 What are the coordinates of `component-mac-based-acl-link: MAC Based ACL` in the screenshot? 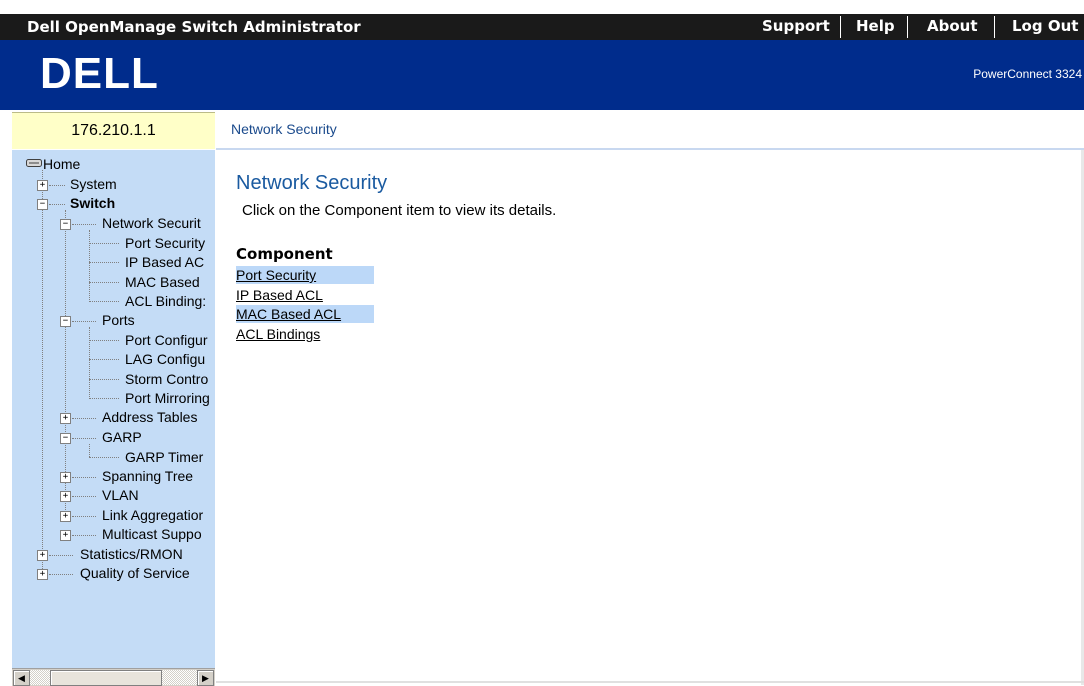 It's located at (305, 314).